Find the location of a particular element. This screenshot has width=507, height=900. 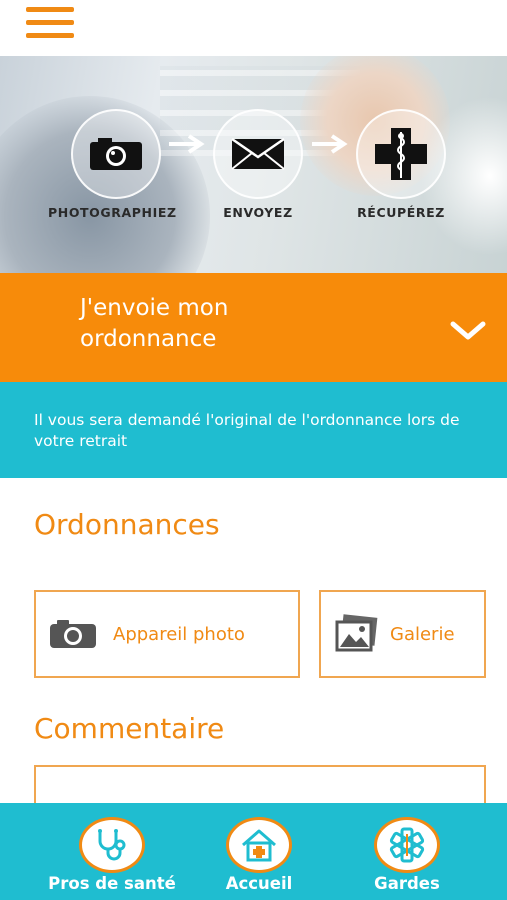

ordonnances-title: Ordonnances is located at coordinates (127, 524).